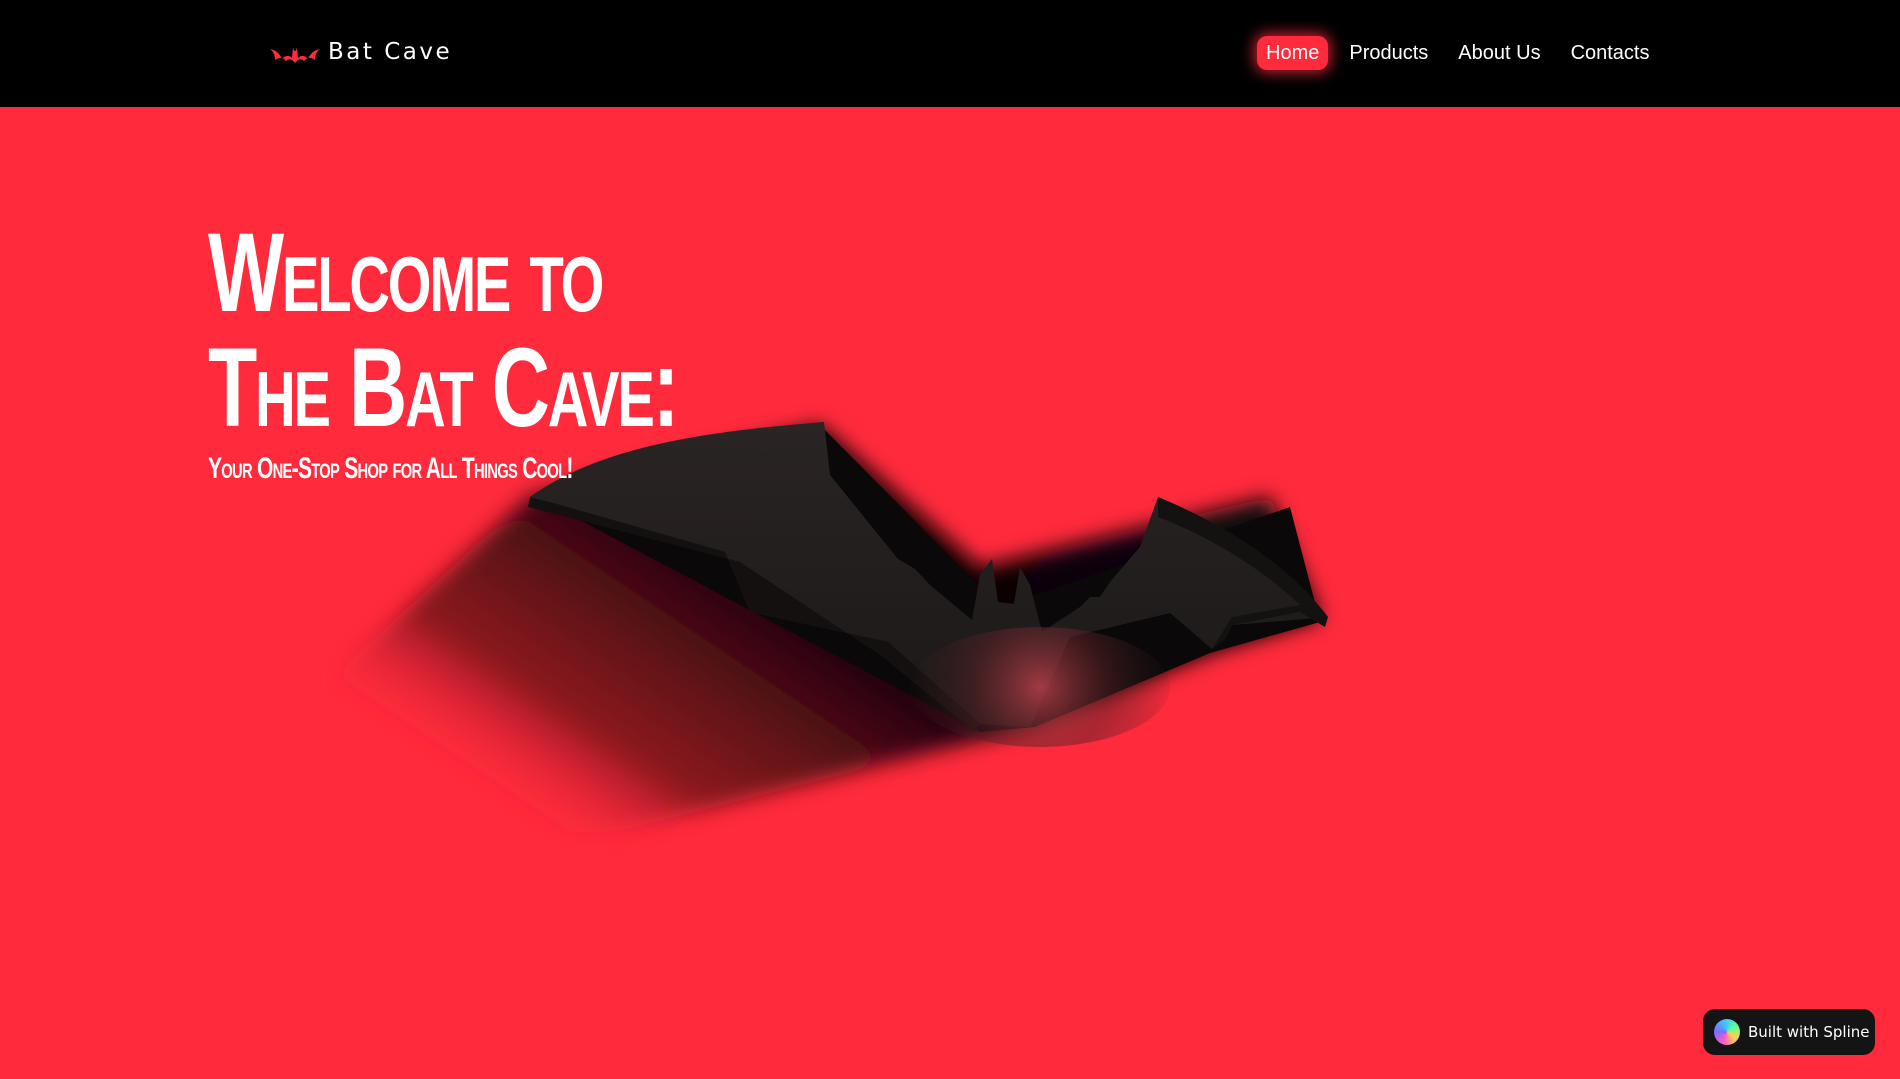 This screenshot has height=1079, width=1900. Describe the element at coordinates (295, 55) in the screenshot. I see `bat-icon` at that location.